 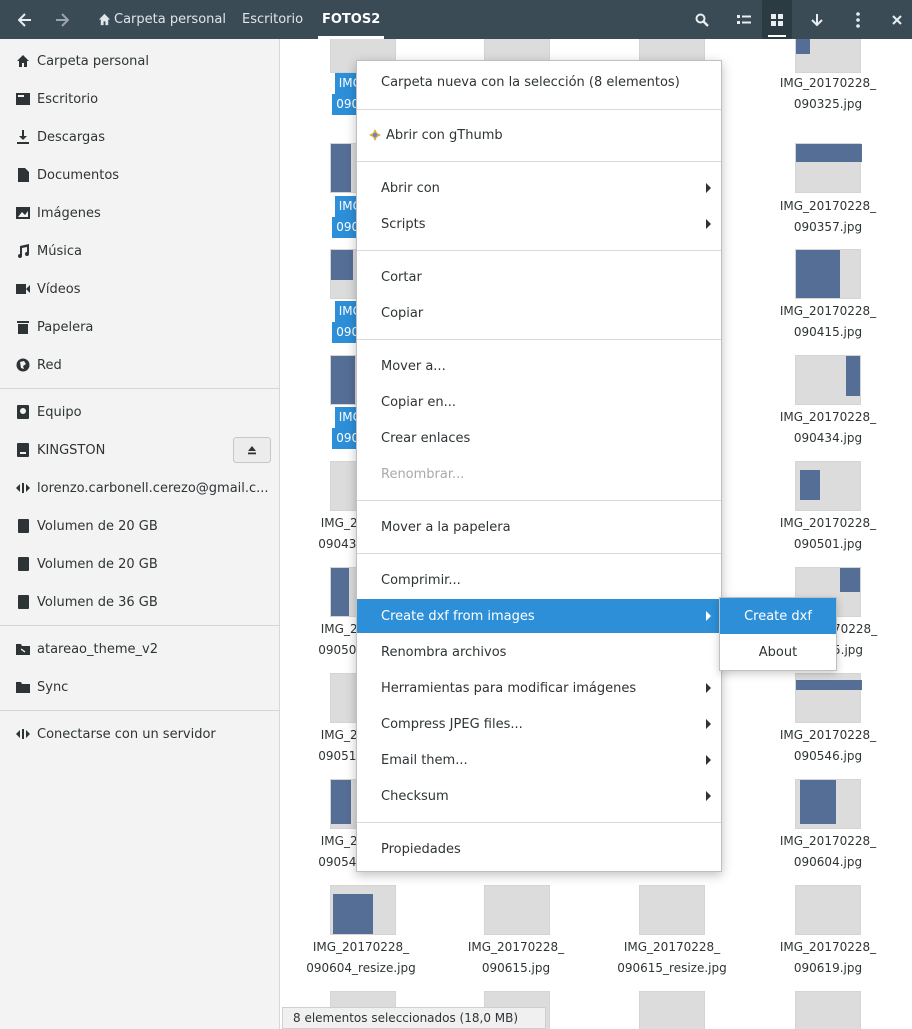 I want to click on sidebar-item-label: Papelera, so click(x=65, y=327).